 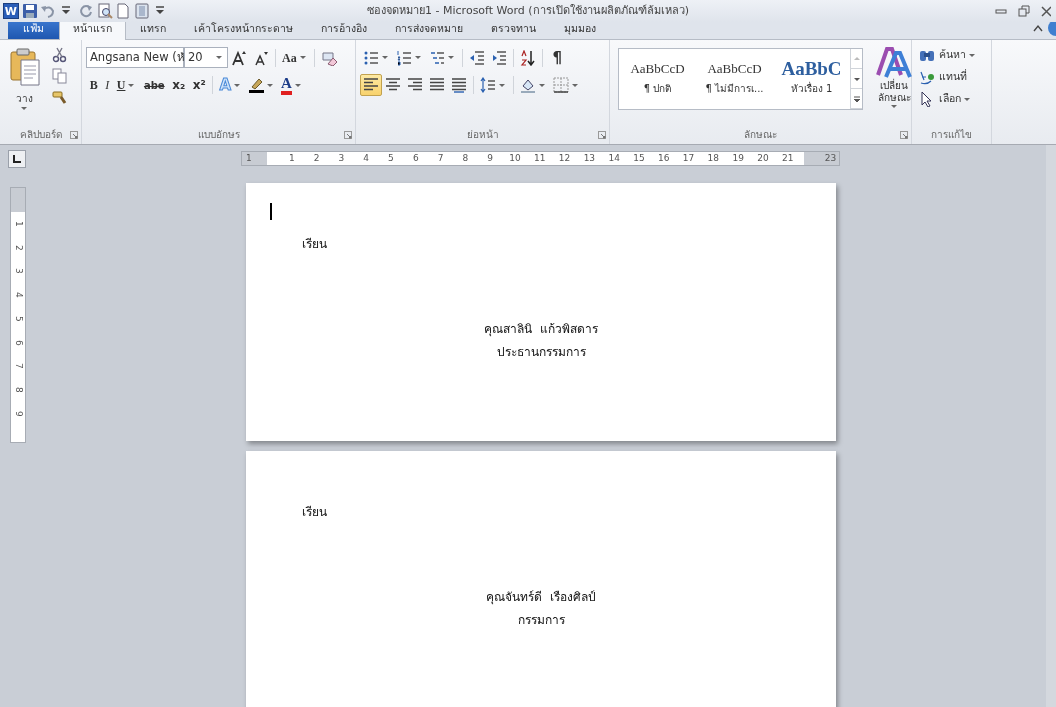 What do you see at coordinates (927, 77) in the screenshot?
I see `replace-icon` at bounding box center [927, 77].